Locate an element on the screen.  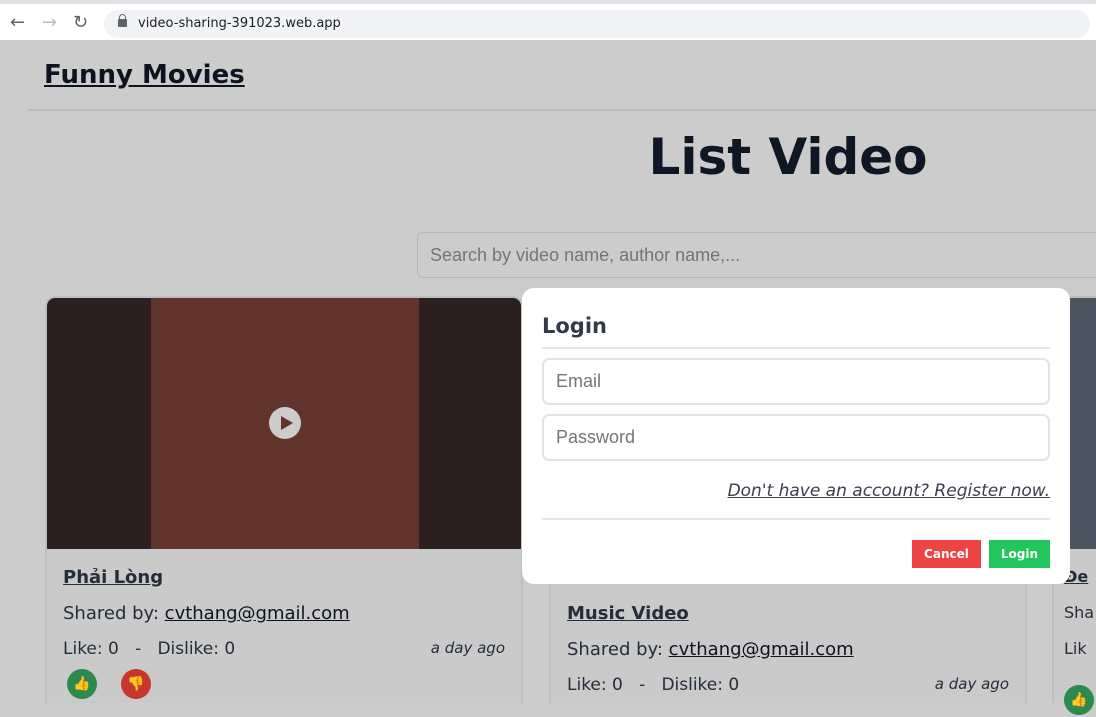
cancel-button: Cancel is located at coordinates (946, 554).